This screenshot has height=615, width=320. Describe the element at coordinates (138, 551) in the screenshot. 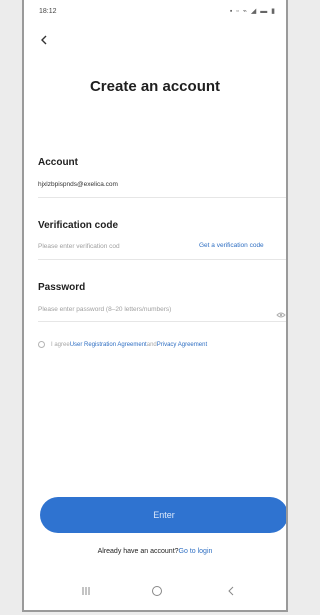

I see `login-question: Already have an account?` at that location.